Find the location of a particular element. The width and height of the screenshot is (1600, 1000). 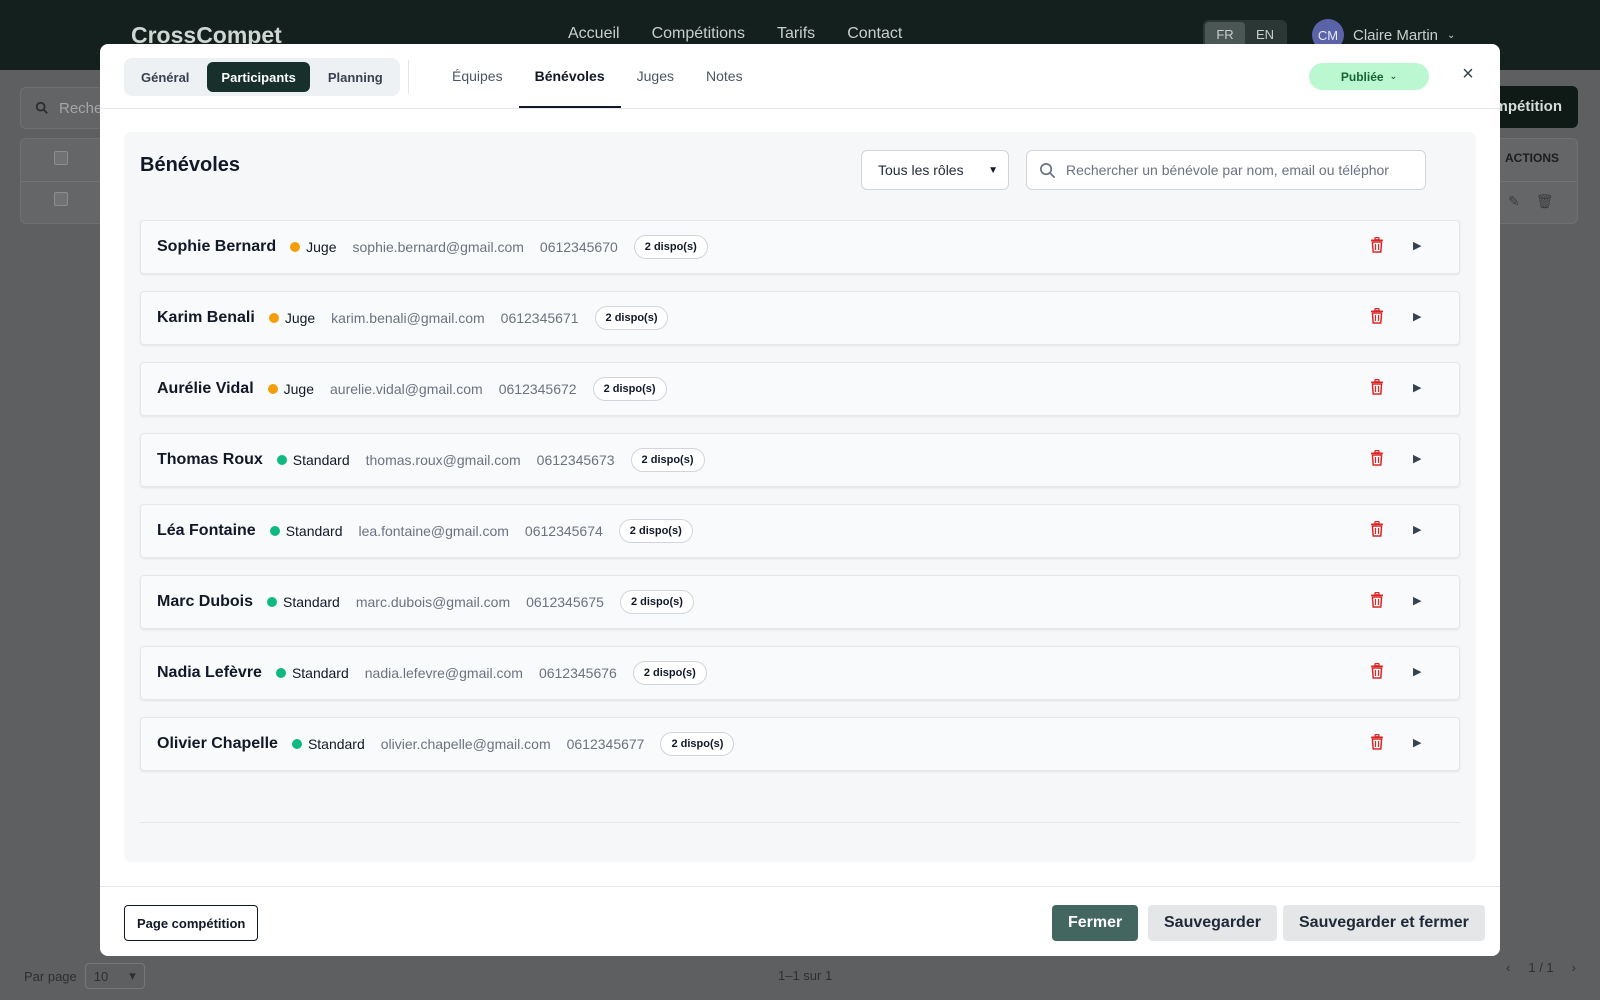

nav-item-accueil: Accueil is located at coordinates (594, 34).